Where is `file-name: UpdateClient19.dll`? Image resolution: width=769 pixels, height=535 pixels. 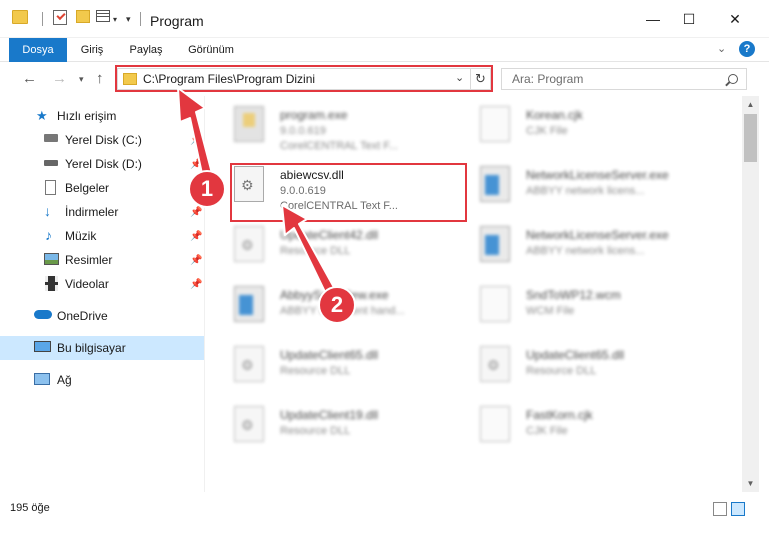
file-name: UpdateClient19.dll is located at coordinates (329, 415).